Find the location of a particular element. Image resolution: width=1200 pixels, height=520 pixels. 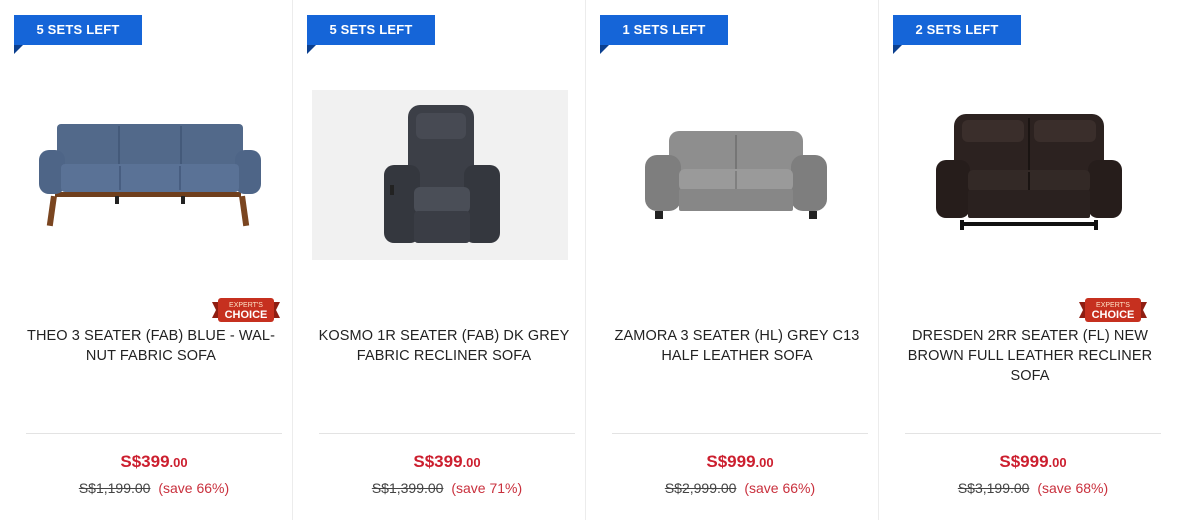

sofa-3-seater-grey-leather-icon is located at coordinates (736, 175).